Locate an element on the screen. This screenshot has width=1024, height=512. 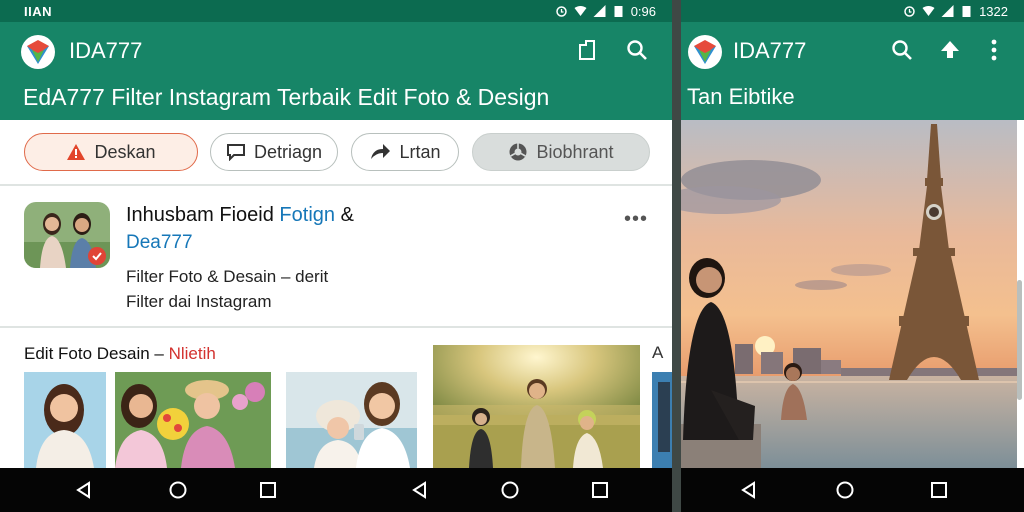
title-part-a: Inhusbam Fioeid is located at coordinates (203, 215).